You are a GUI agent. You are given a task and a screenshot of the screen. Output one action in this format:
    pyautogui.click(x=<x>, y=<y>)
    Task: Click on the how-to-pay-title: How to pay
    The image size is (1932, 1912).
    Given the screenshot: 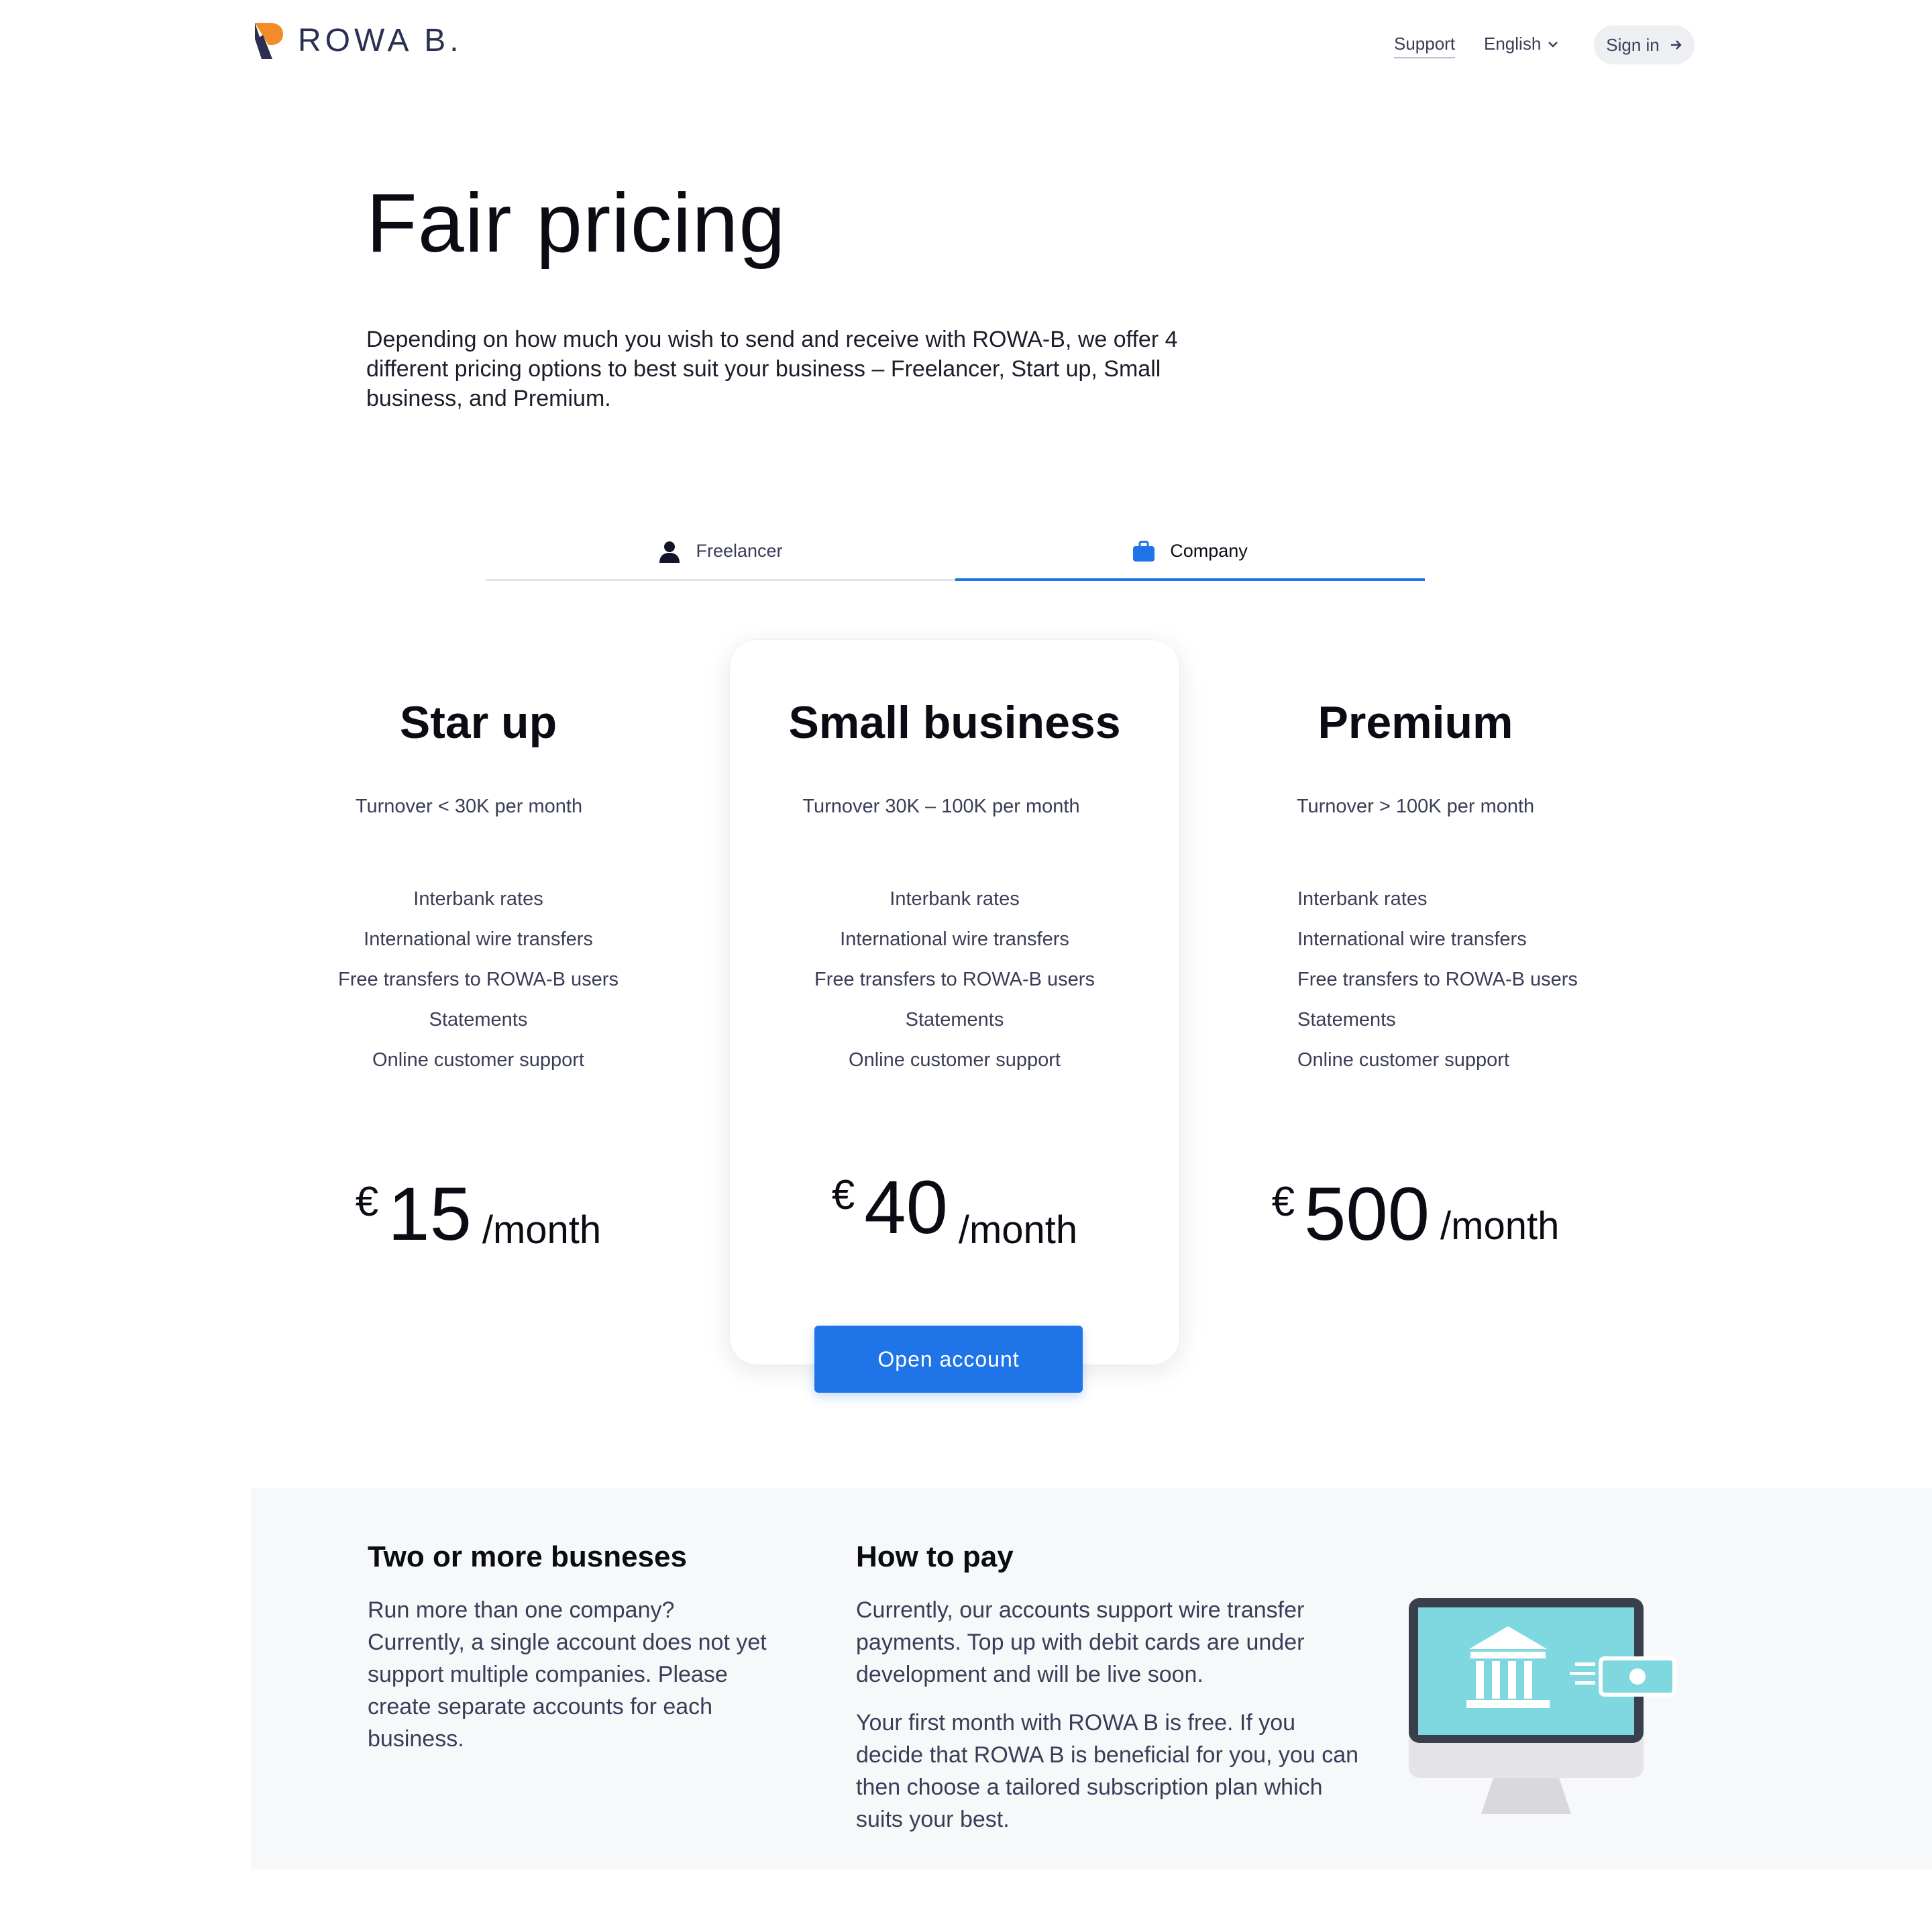 What is the action you would take?
    pyautogui.click(x=935, y=1557)
    